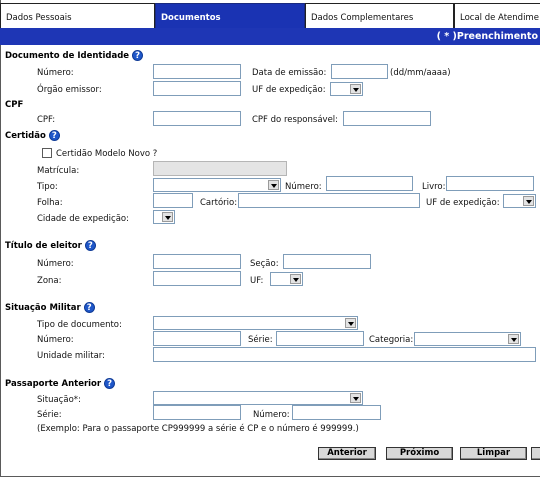  I want to click on cpf-label: CPF:, so click(46, 120).